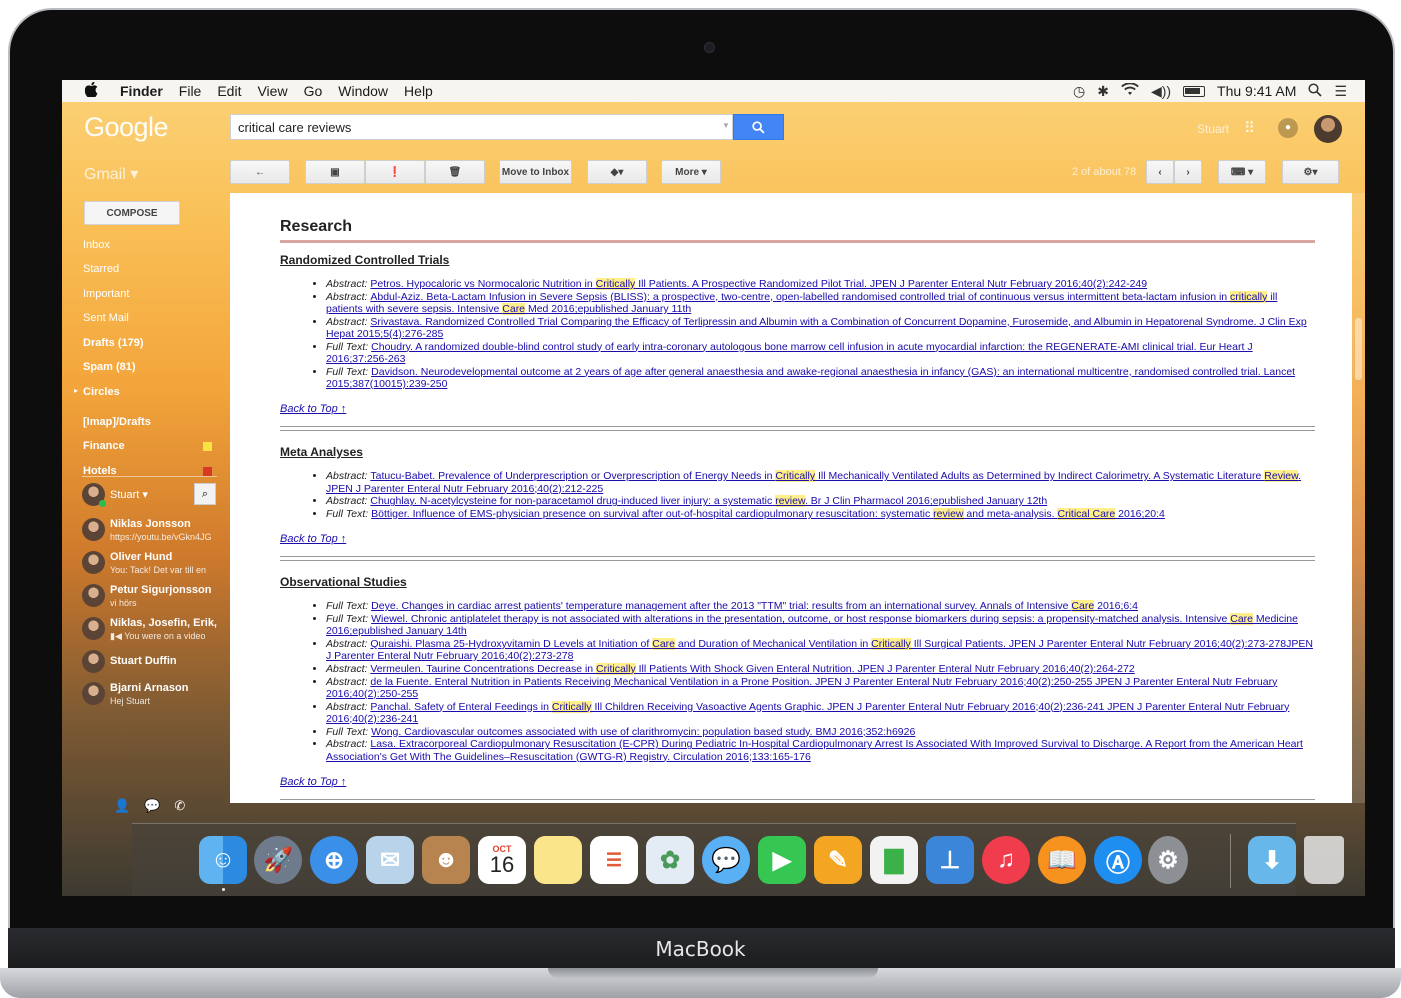 This screenshot has height=998, width=1401. Describe the element at coordinates (152, 806) in the screenshot. I see `hangouts-icon: 💬` at that location.